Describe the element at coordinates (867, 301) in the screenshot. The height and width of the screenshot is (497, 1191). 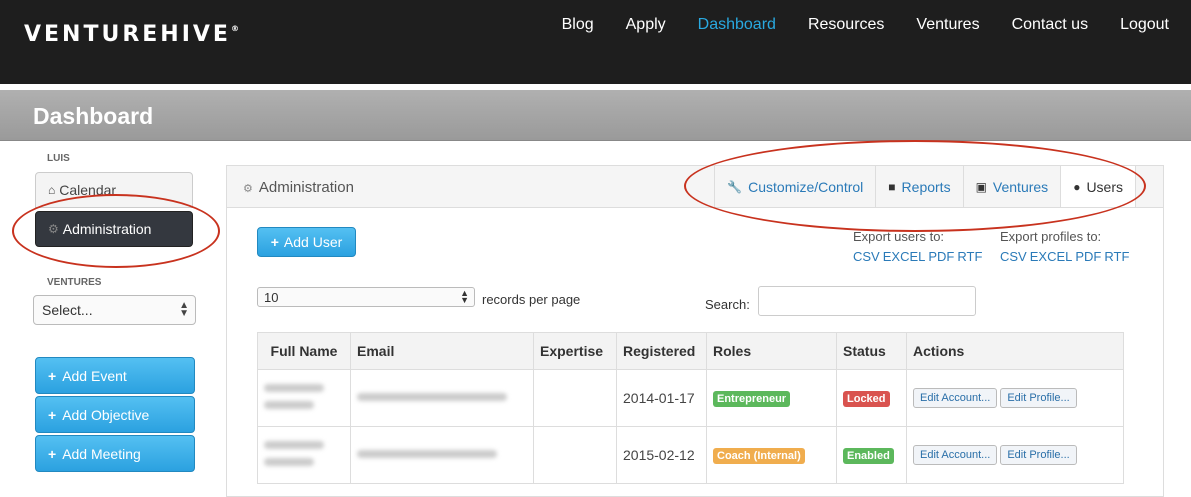
I see `search-input` at that location.